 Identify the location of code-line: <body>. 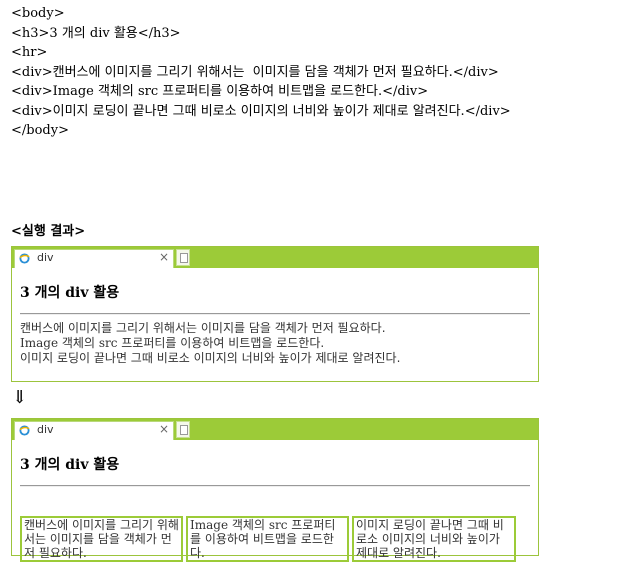
(38, 13).